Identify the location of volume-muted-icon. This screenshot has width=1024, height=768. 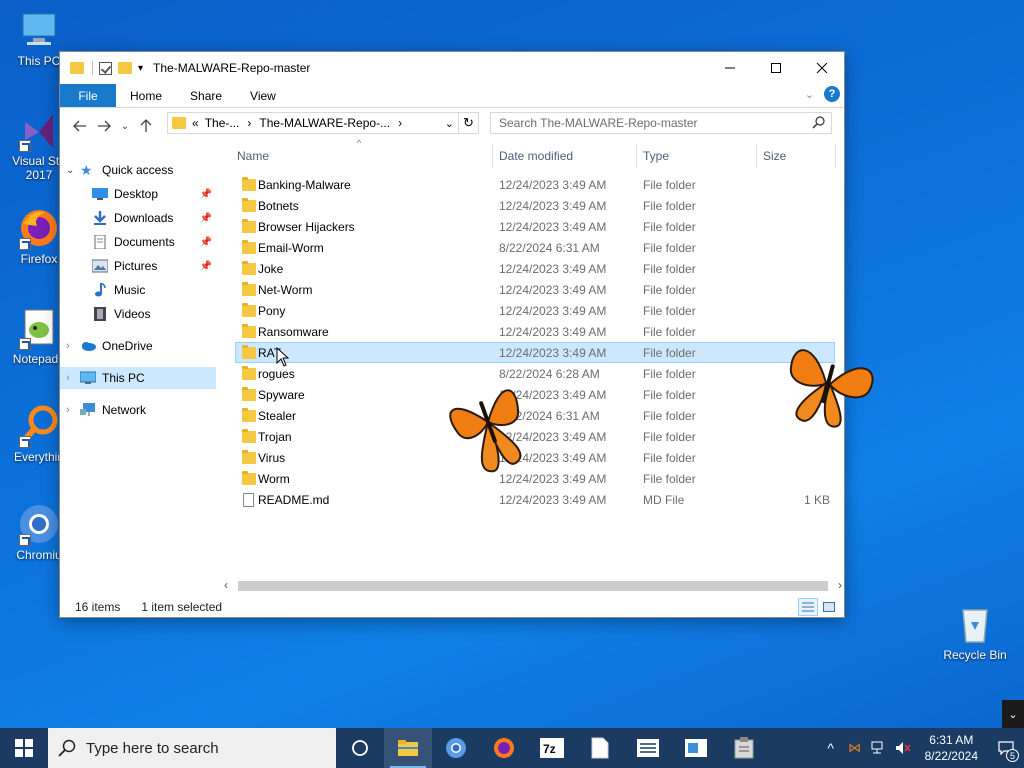
(903, 748).